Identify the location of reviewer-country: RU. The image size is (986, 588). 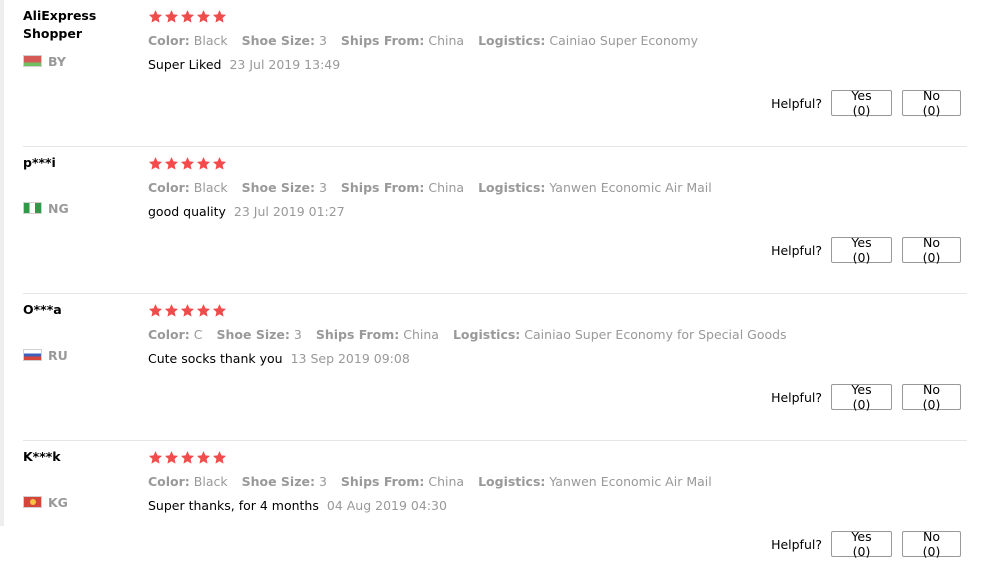
(45, 355).